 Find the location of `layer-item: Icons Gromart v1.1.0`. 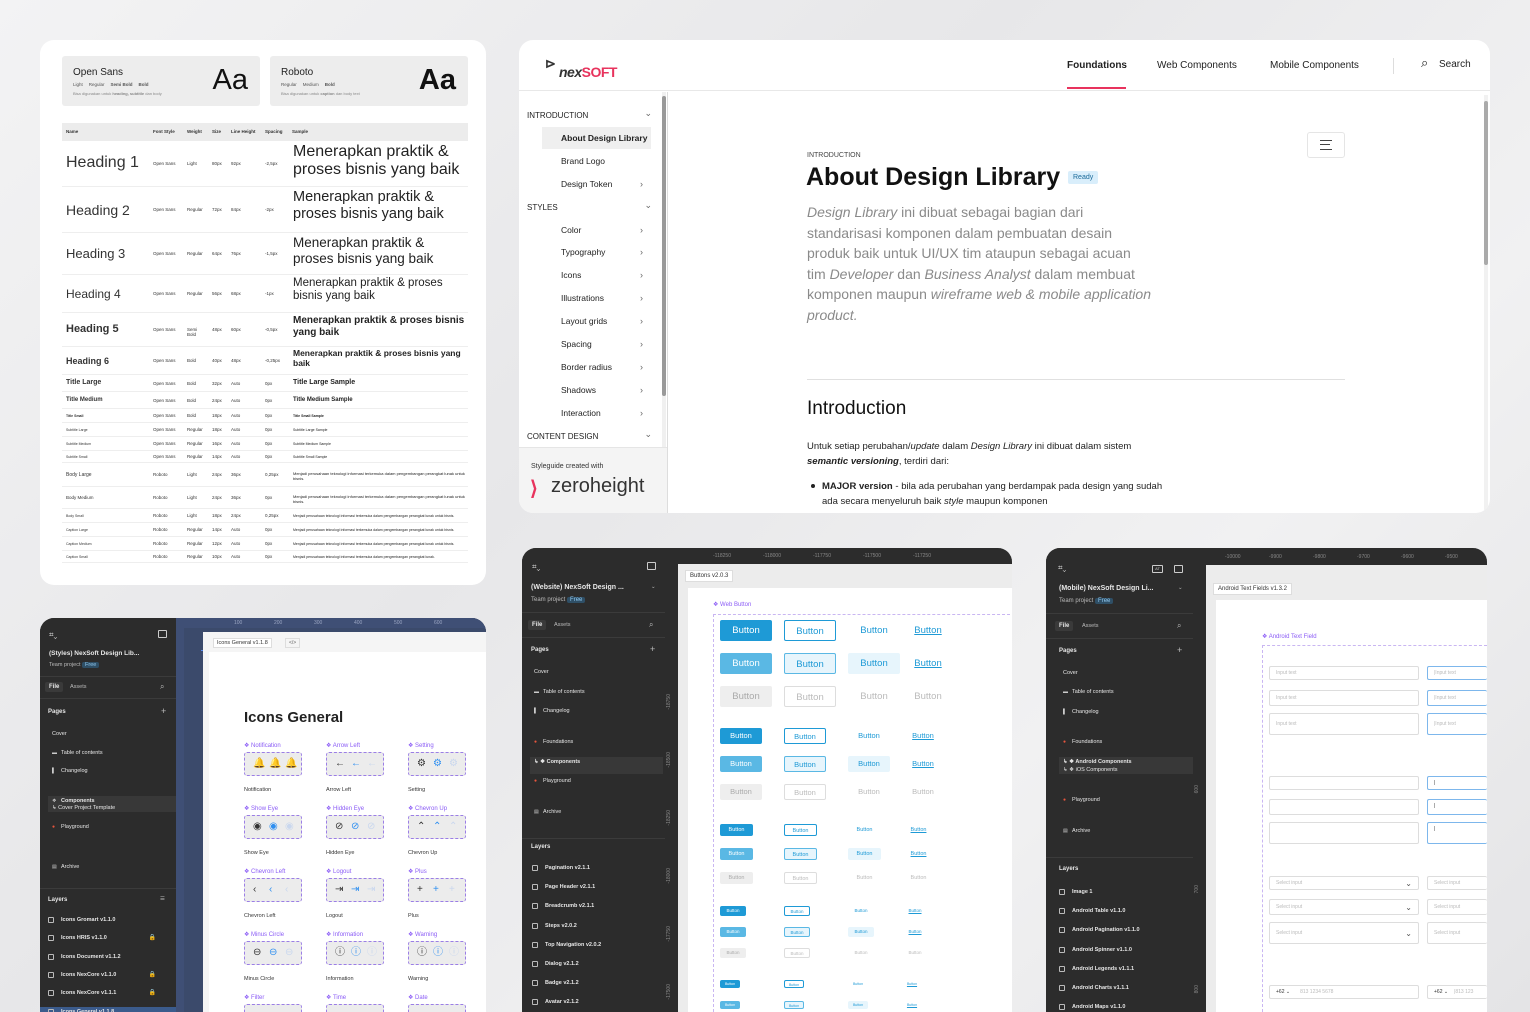

layer-item: Icons Gromart v1.1.0 is located at coordinates (108, 923).